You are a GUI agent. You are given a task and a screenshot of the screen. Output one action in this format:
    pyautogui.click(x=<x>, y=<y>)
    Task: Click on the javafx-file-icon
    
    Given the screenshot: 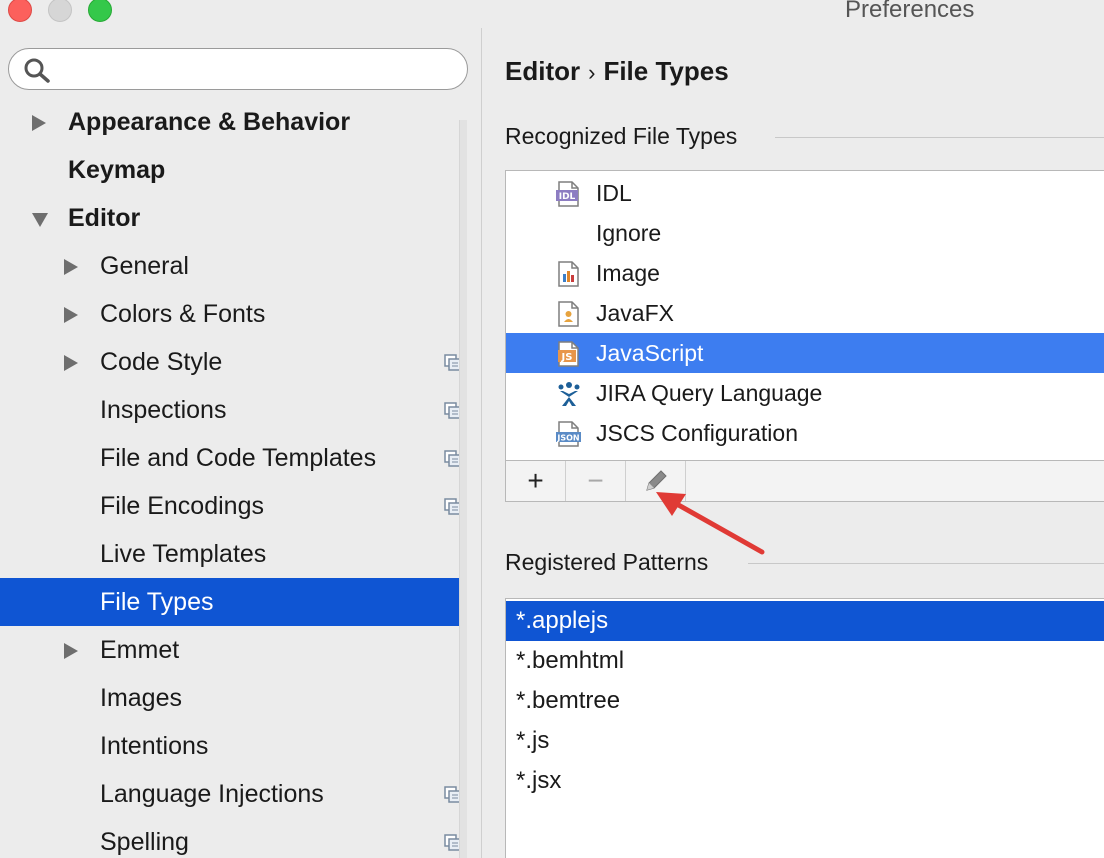 What is the action you would take?
    pyautogui.click(x=568, y=314)
    